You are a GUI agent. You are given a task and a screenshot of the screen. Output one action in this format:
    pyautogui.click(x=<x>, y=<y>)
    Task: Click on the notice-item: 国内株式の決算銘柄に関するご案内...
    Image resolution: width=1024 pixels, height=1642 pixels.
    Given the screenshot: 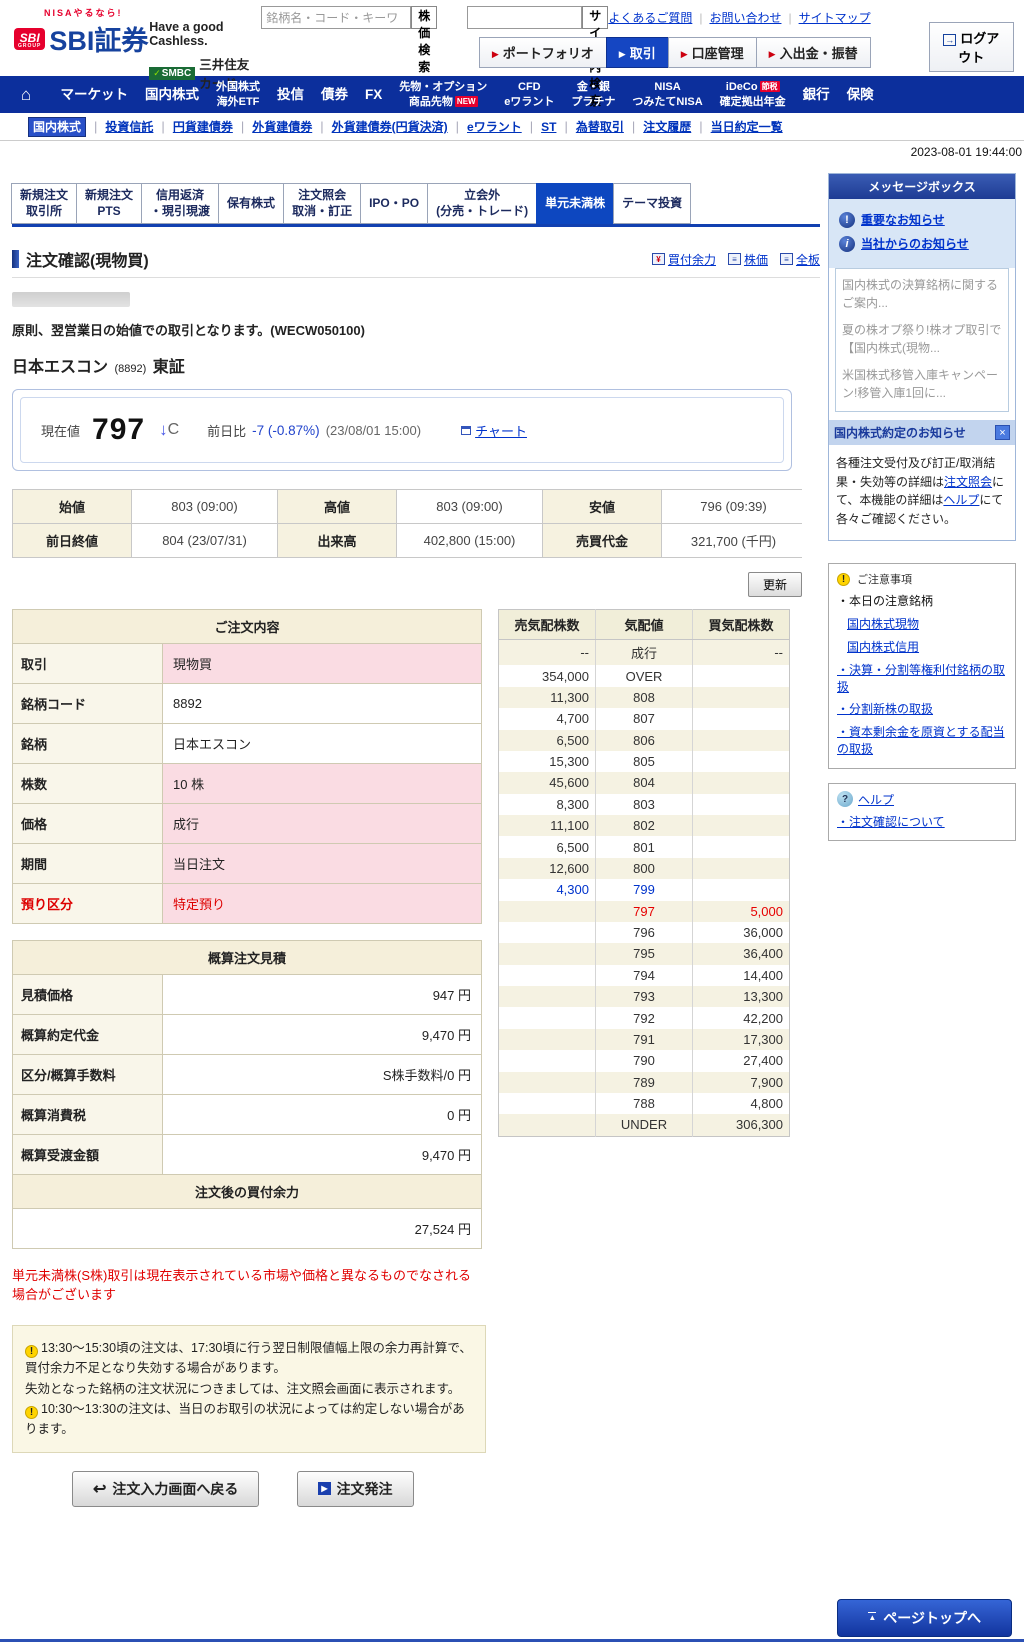 What is the action you would take?
    pyautogui.click(x=922, y=294)
    